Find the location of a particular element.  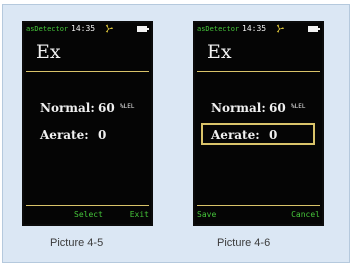

cancel-softkey: Cancel is located at coordinates (305, 214).